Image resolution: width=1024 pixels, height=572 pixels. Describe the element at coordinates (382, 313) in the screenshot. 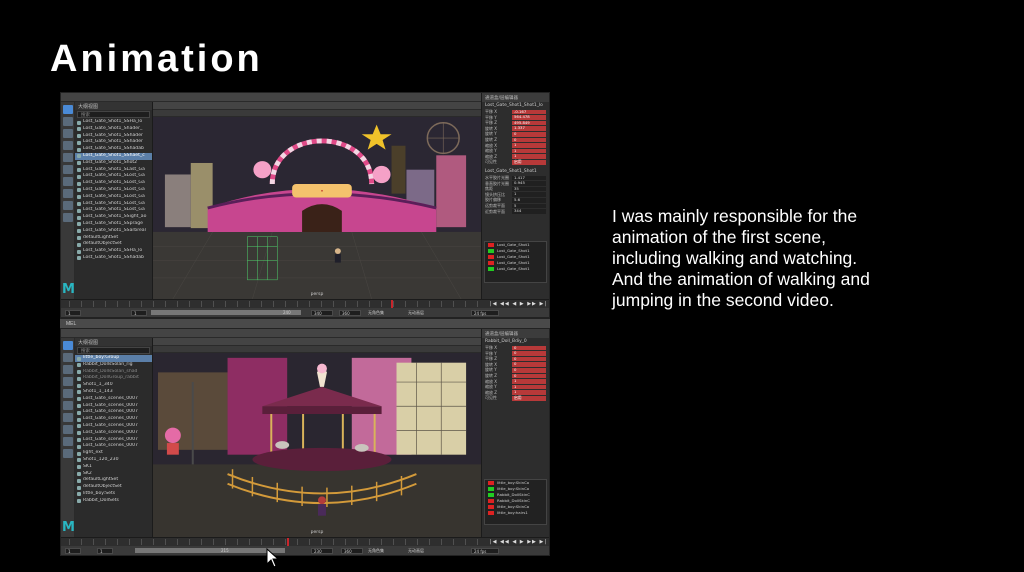

I see `character-set-label: 无角色集` at that location.